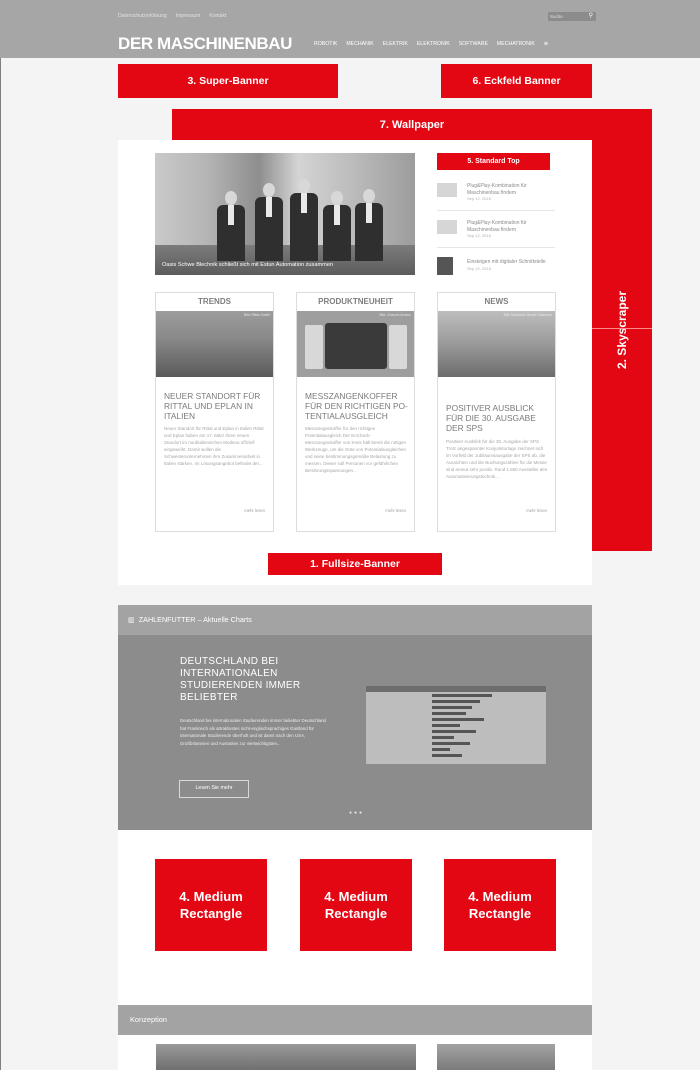 The image size is (700, 1070). I want to click on util-link-impressum: Impressum, so click(188, 16).